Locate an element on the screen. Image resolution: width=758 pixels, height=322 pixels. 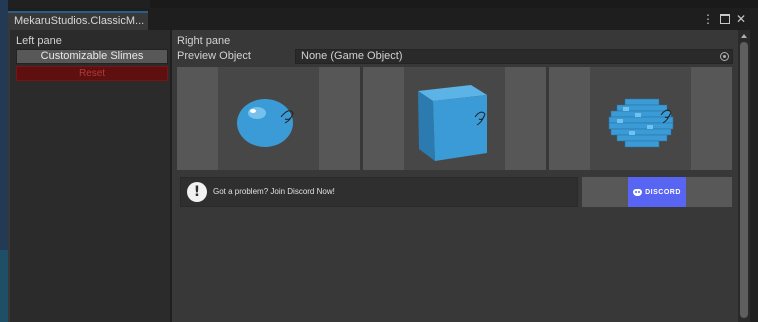
discord-help-bar: ! Got a problem? Join Discord Now! is located at coordinates (379, 192).